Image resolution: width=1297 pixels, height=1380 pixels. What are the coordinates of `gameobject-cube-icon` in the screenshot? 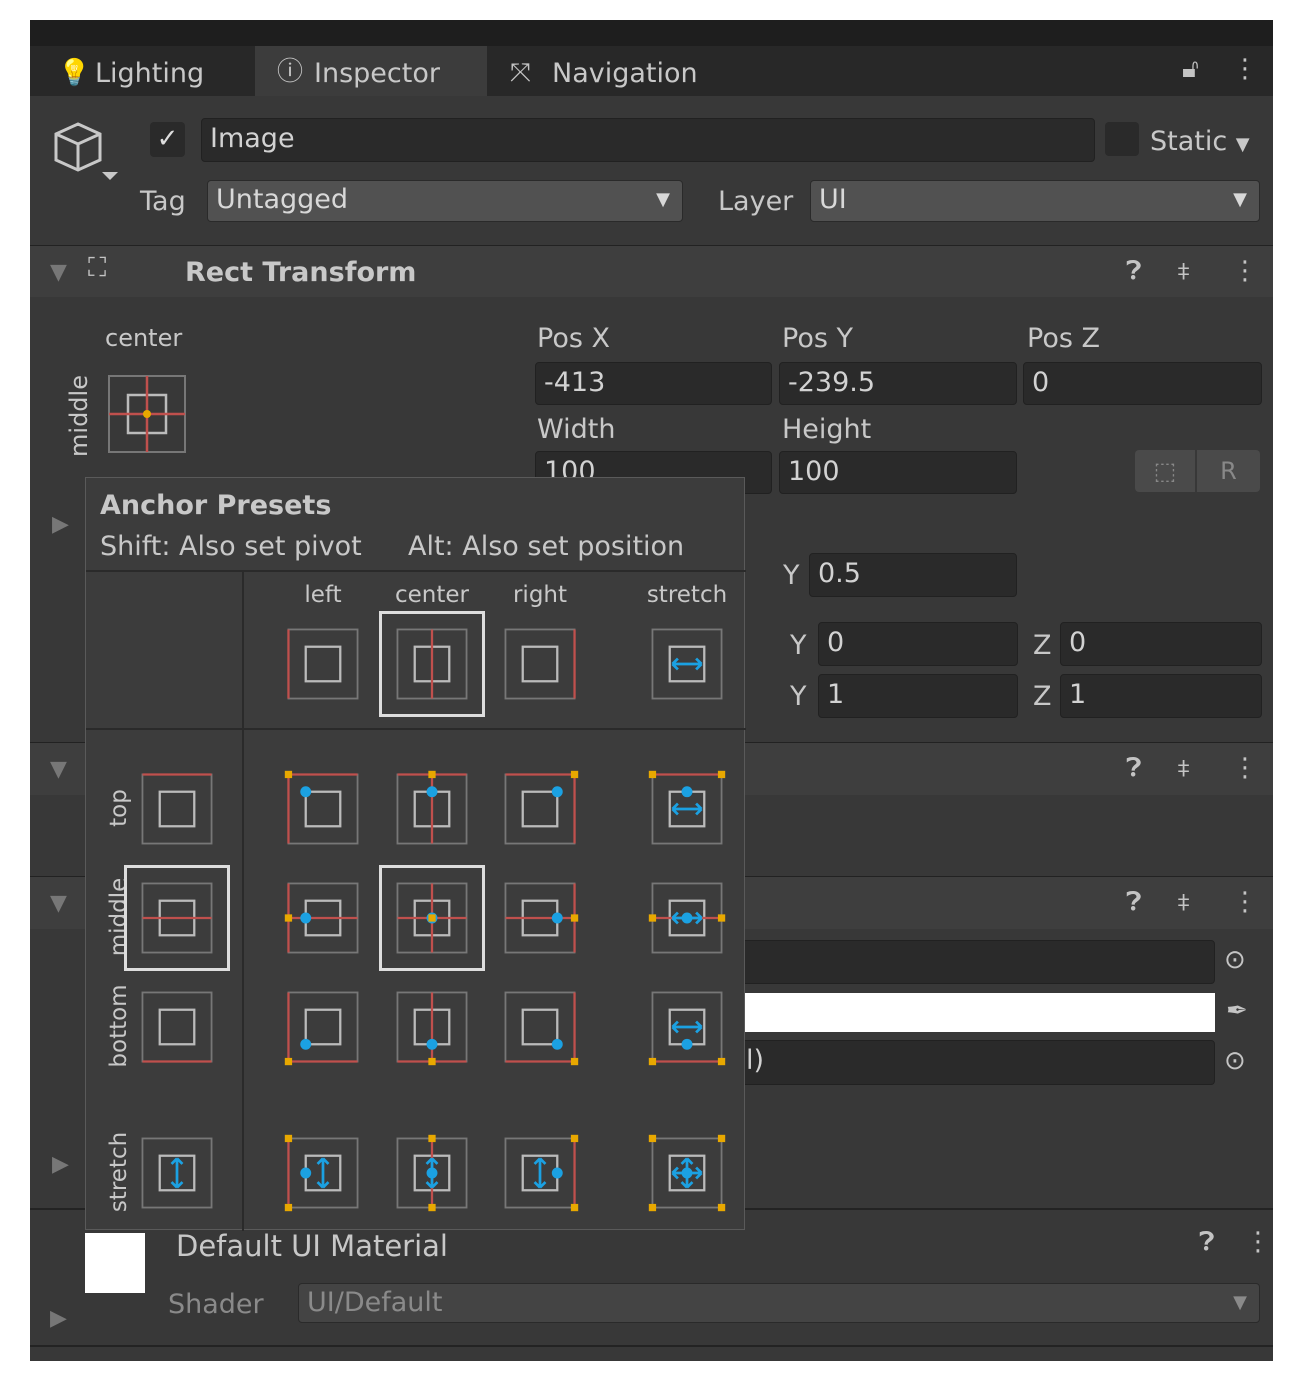 It's located at (87, 153).